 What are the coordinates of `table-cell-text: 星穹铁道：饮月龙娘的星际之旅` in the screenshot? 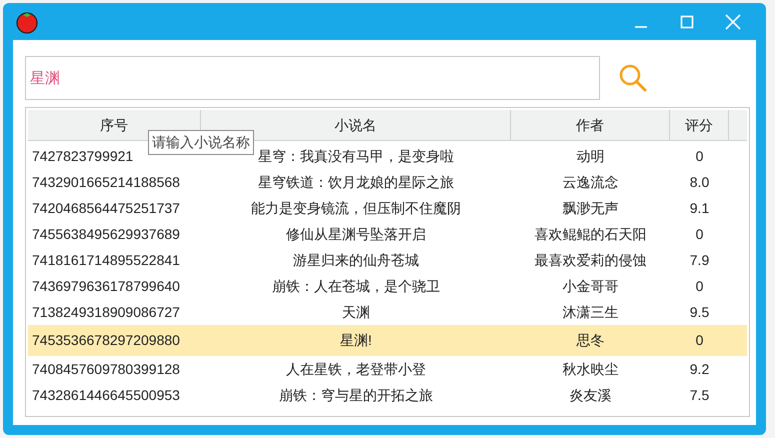 It's located at (356, 182).